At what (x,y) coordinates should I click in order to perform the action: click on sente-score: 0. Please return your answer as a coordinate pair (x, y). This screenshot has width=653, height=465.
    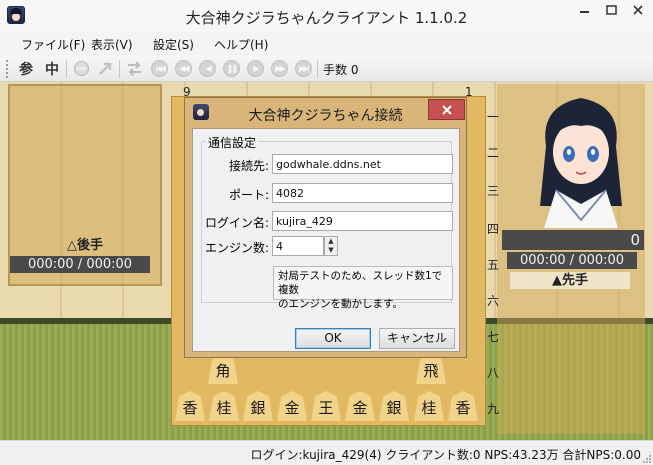
    Looking at the image, I should click on (573, 240).